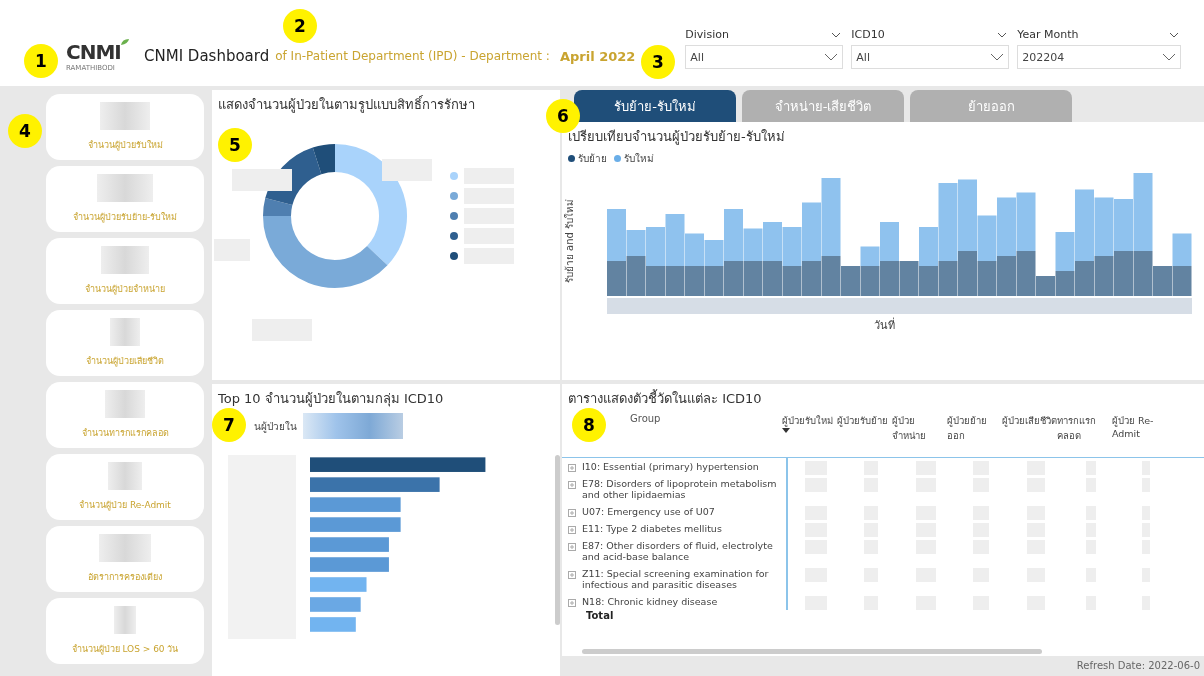 This screenshot has width=1204, height=676. Describe the element at coordinates (346, 104) in the screenshot. I see `panel-title: แสดงจำนวนผู้ป่วยในตามรูปแบบสิทธิ์การรักษา` at that location.